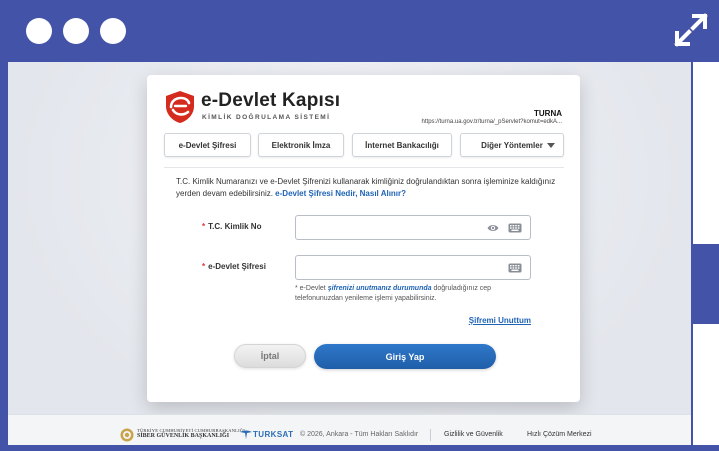 The height and width of the screenshot is (451, 719). What do you see at coordinates (183, 436) in the screenshot?
I see `sgb-line2: SİBER GÜVENLİK BAŞKANLIĞI` at bounding box center [183, 436].